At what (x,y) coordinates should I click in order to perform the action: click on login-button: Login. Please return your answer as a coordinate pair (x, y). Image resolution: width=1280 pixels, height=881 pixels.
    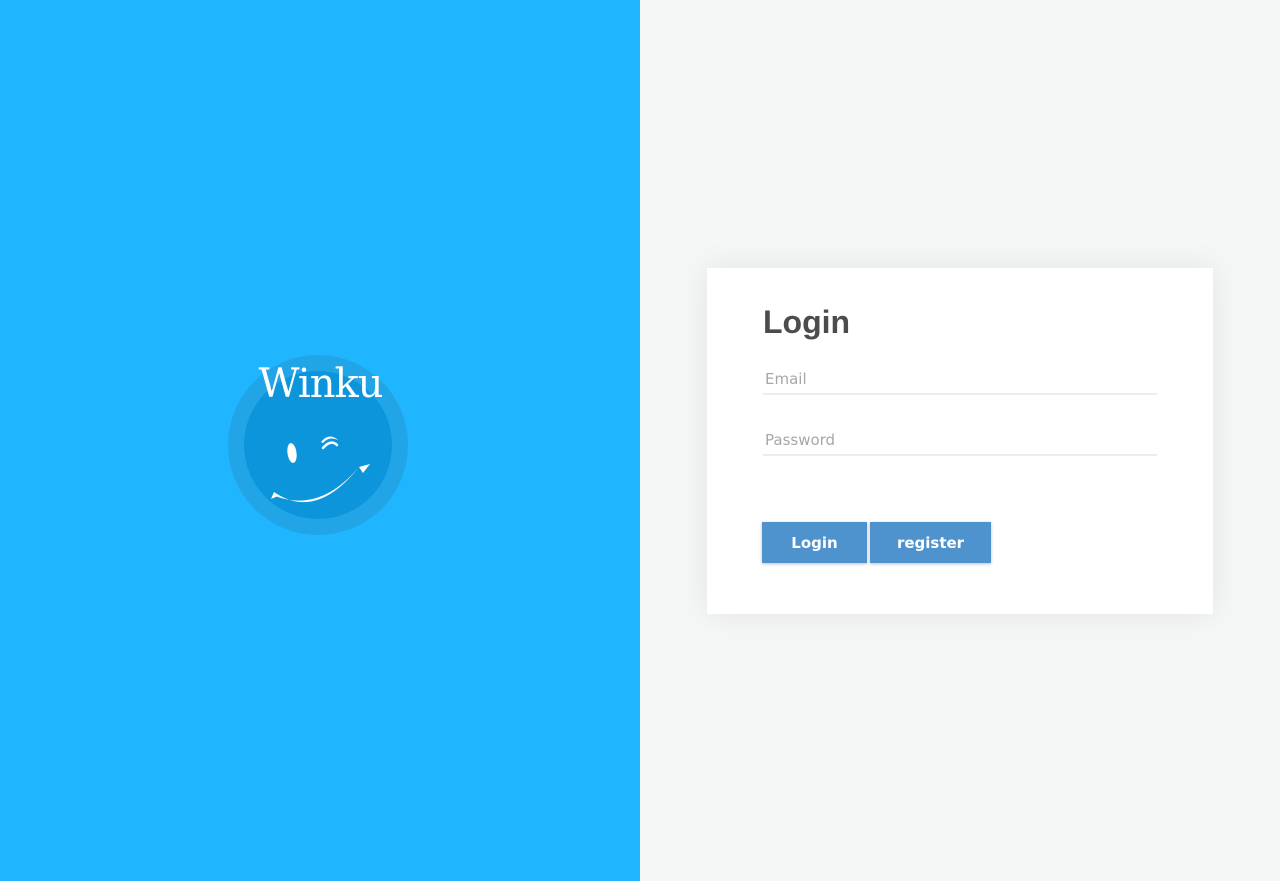
    Looking at the image, I should click on (814, 542).